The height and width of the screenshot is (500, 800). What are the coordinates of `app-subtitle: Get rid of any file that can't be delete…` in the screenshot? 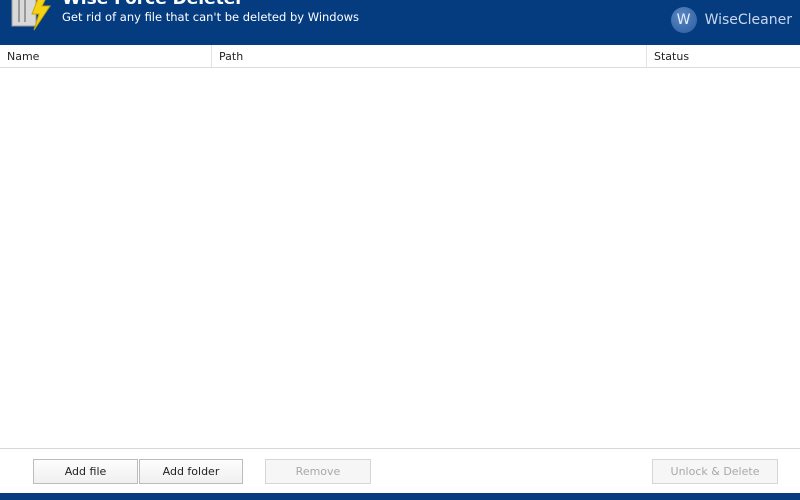 It's located at (211, 17).